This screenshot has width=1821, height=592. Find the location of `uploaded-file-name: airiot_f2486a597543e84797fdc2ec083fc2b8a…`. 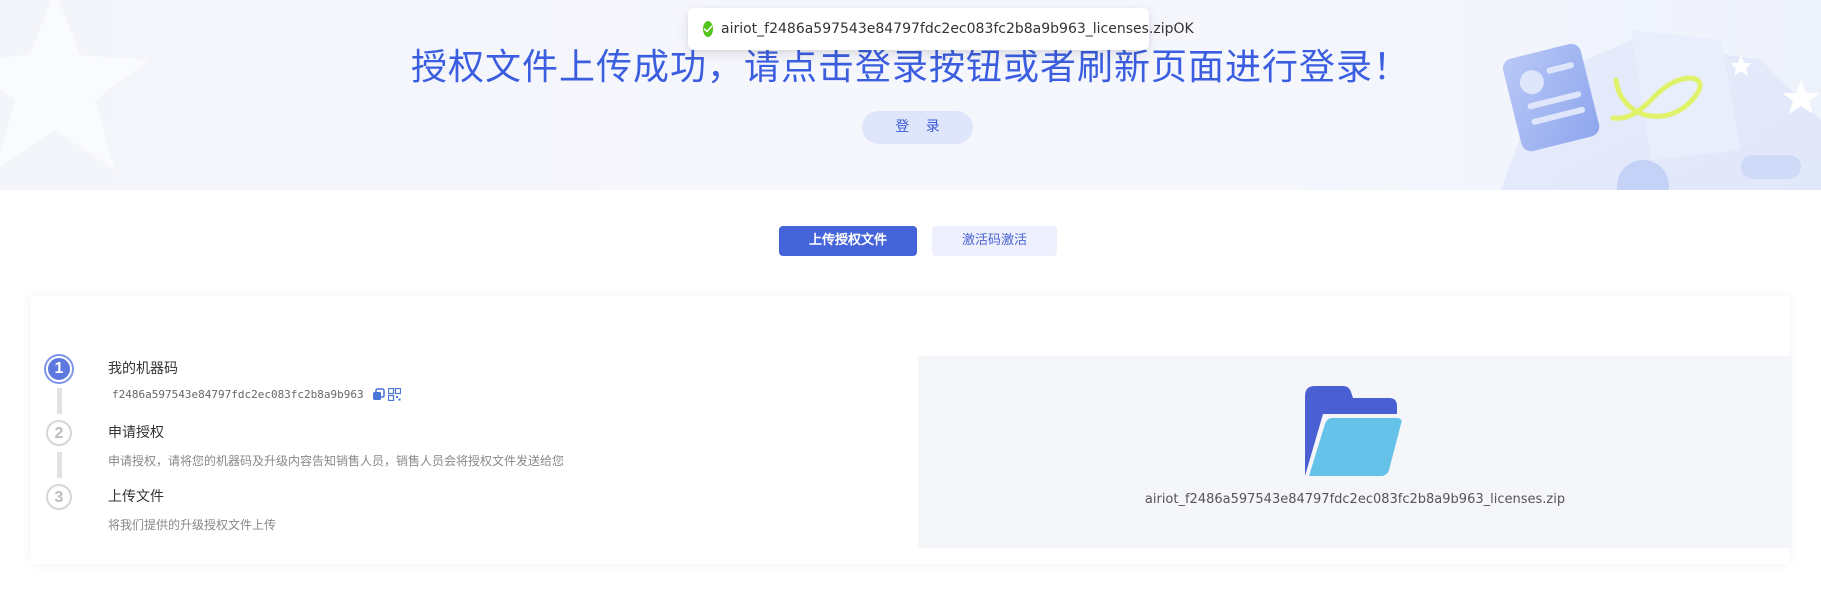

uploaded-file-name: airiot_f2486a597543e84797fdc2ec083fc2b8a… is located at coordinates (1355, 499).